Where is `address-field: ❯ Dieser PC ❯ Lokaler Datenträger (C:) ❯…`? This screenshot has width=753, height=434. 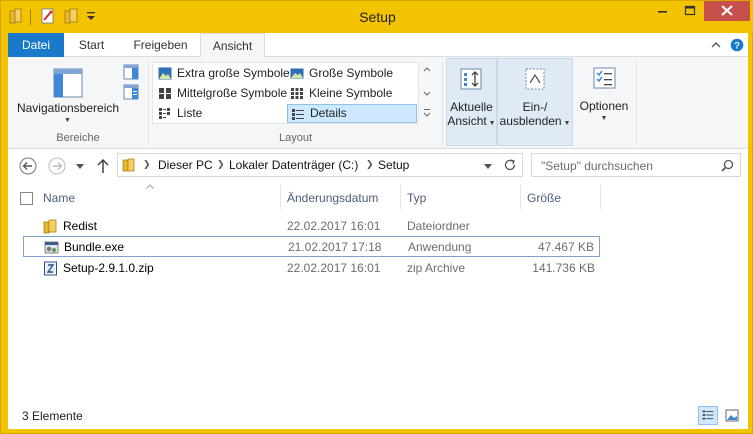 address-field: ❯ Dieser PC ❯ Lokaler Datenträger (C:) ❯… is located at coordinates (320, 165).